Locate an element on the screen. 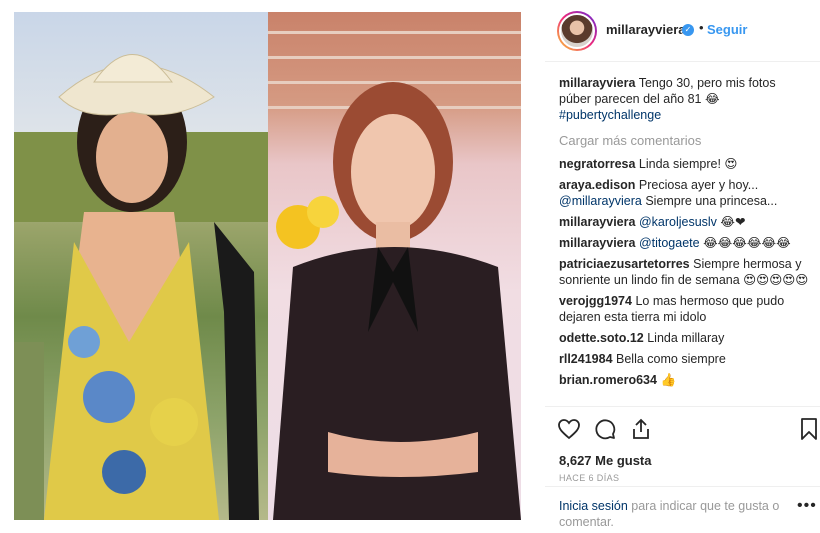 This screenshot has height=533, width=820. comment-mention: @karoljesuslv is located at coordinates (678, 222).